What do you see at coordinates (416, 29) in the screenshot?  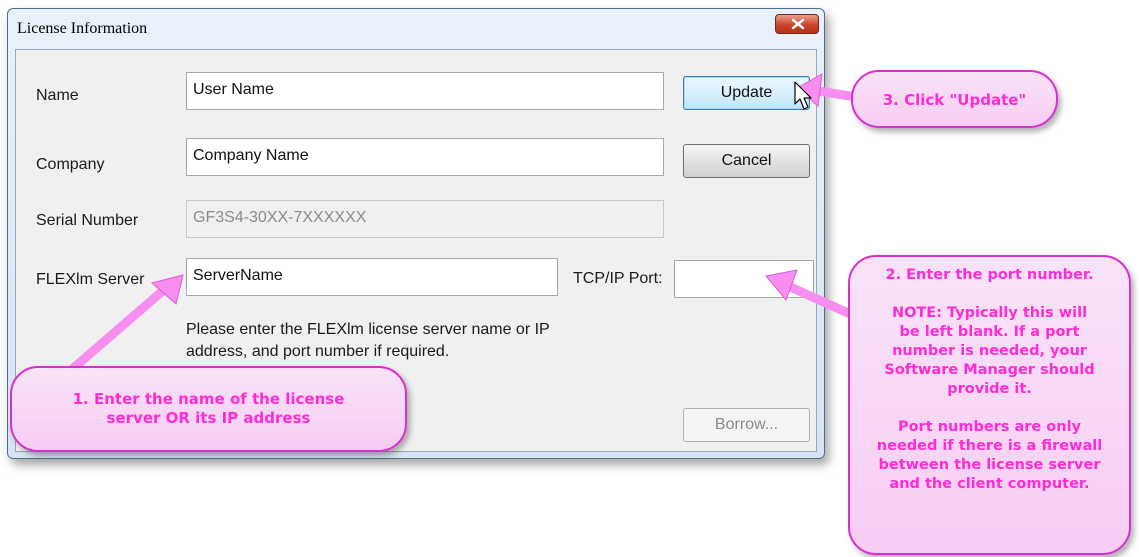 I see `title-bar: License Information` at bounding box center [416, 29].